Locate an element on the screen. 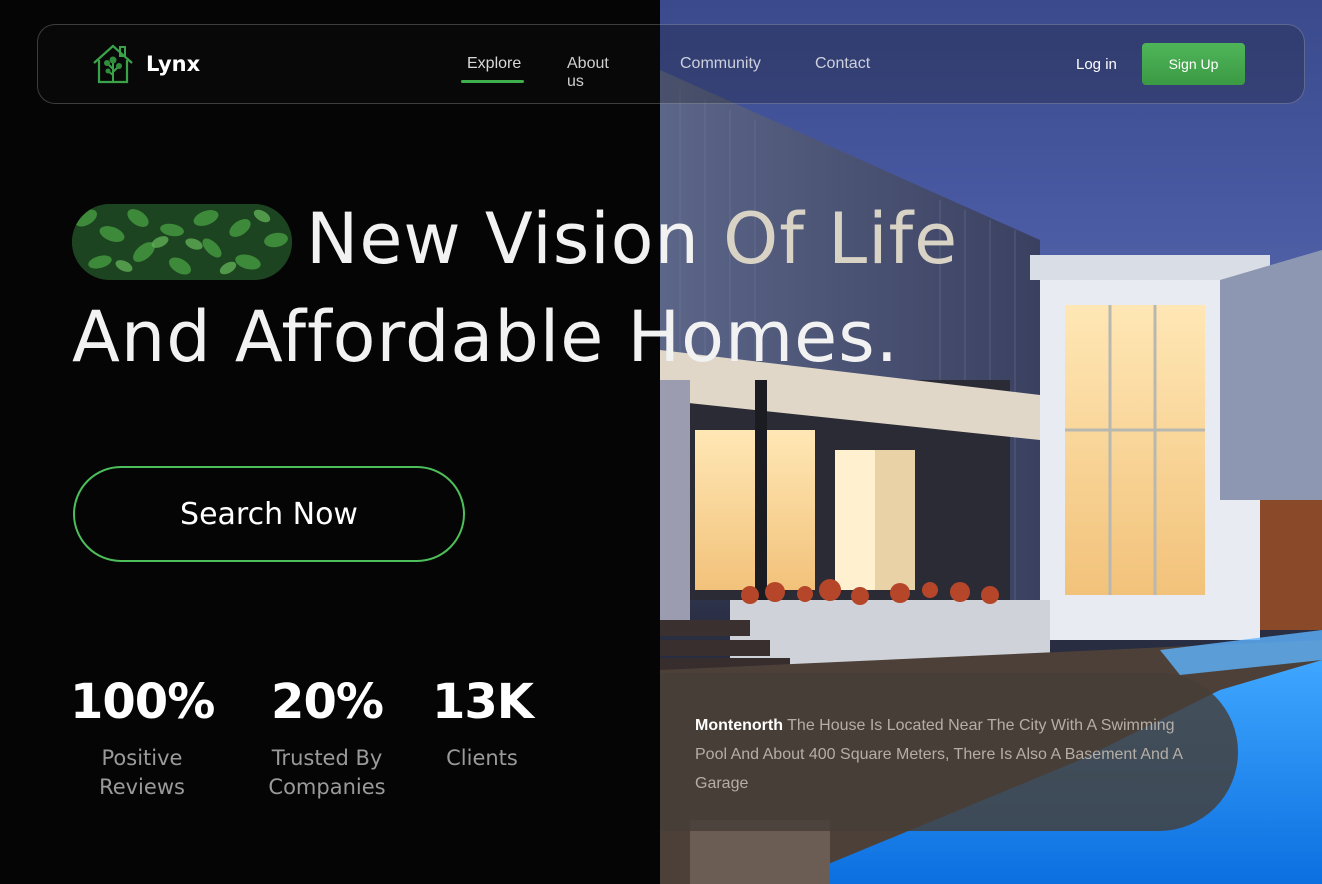 The width and height of the screenshot is (1322, 884). brand-name: Lynx is located at coordinates (173, 64).